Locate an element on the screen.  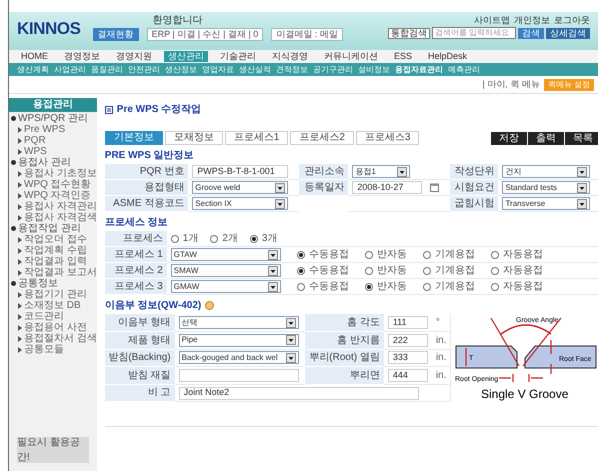
section-tab: 프로세스2 is located at coordinates (322, 138).